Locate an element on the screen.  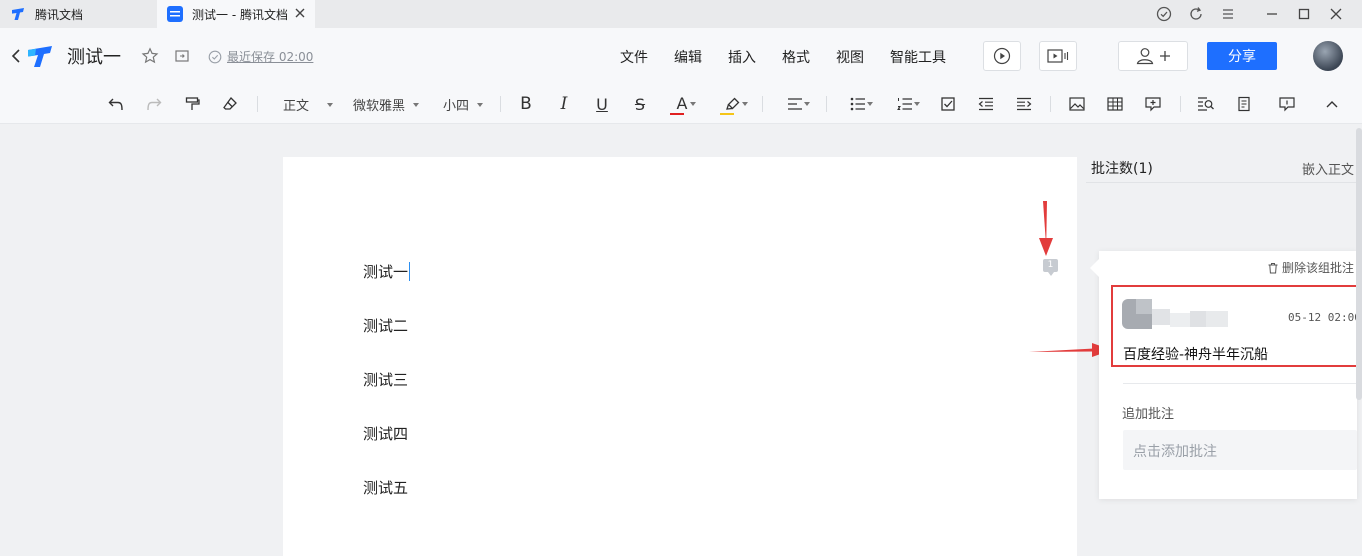
add-collaborator-icon is located at coordinates (1153, 56).